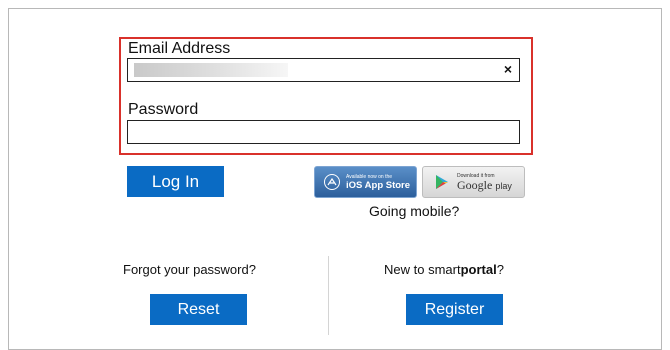 This screenshot has width=670, height=350. Describe the element at coordinates (179, 48) in the screenshot. I see `email-label: Email Address` at that location.